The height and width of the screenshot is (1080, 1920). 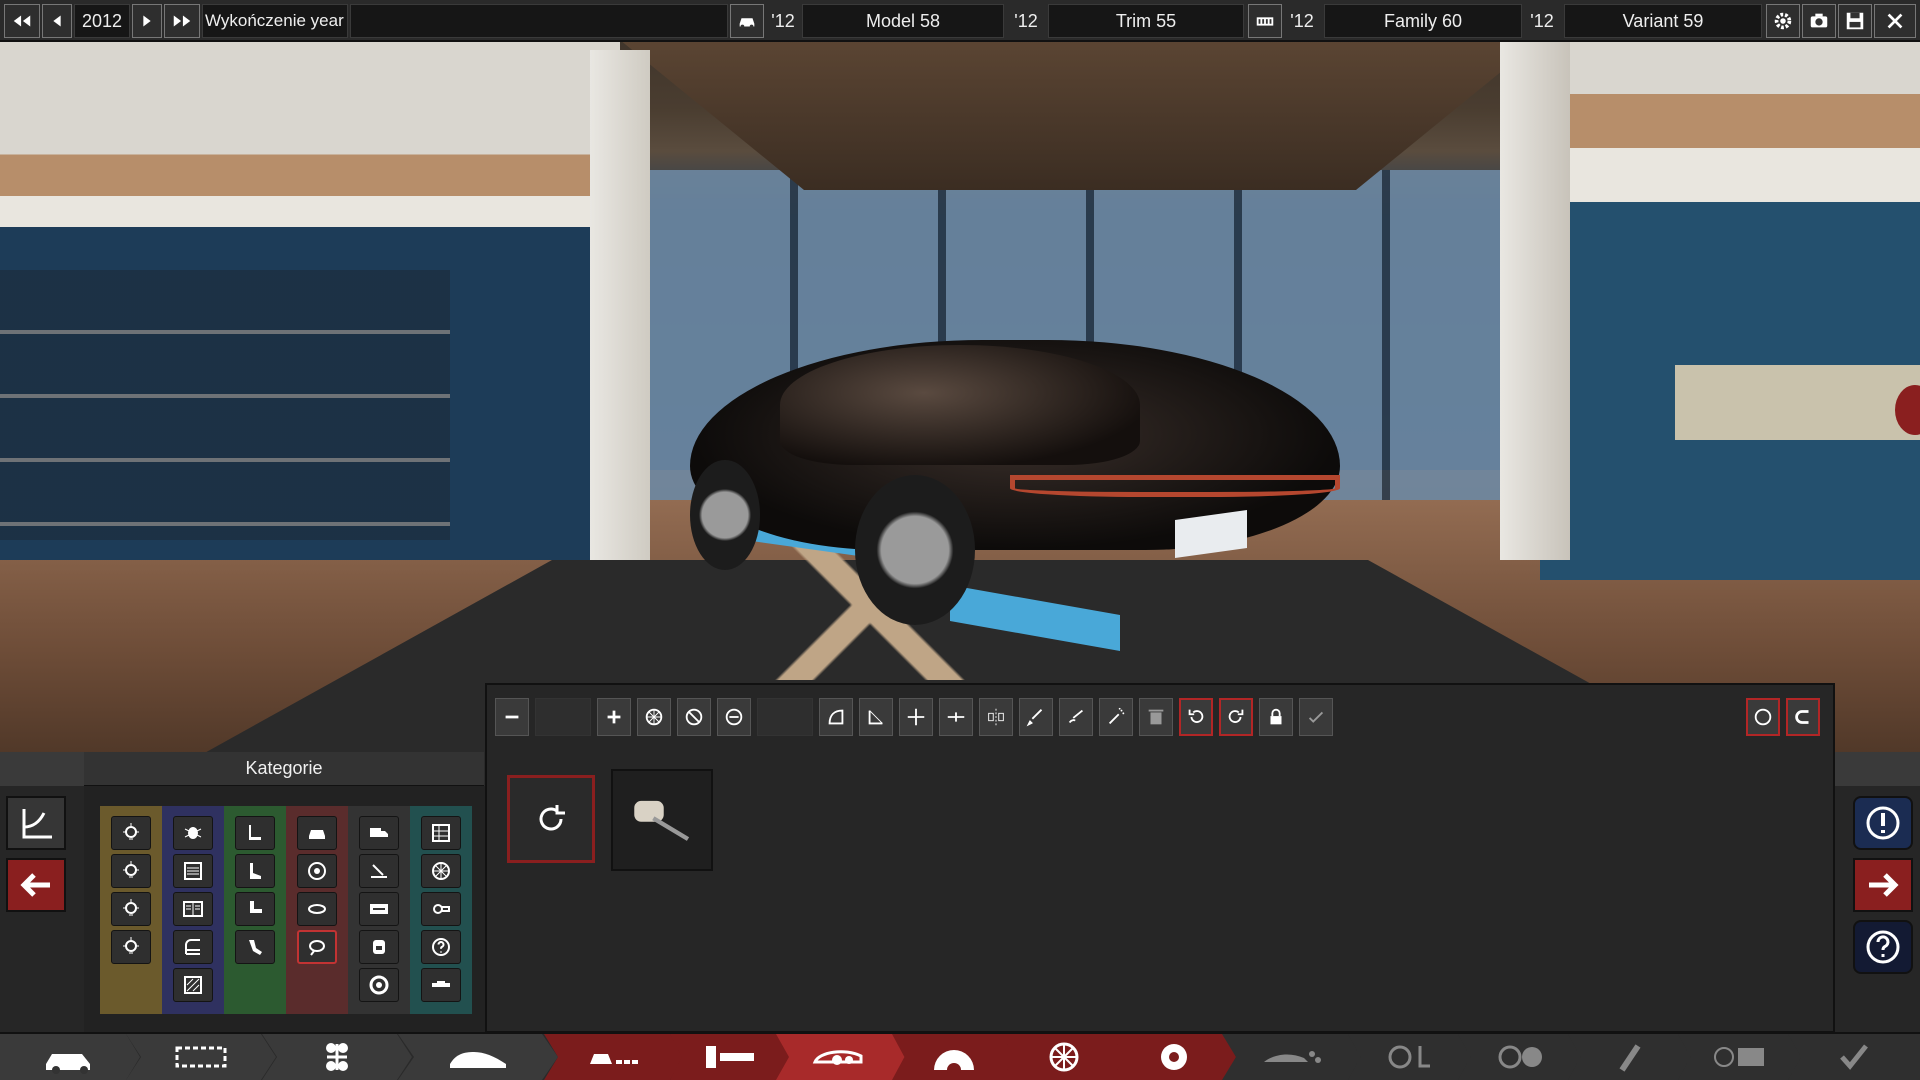 What do you see at coordinates (1276, 717) in the screenshot?
I see `lock-button` at bounding box center [1276, 717].